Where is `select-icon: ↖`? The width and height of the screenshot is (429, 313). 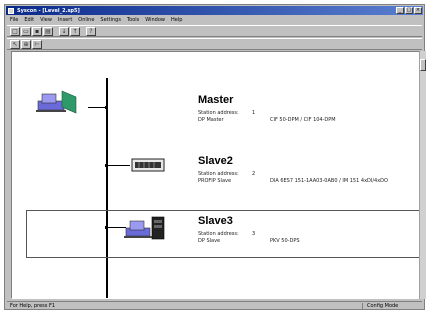 select-icon: ↖ is located at coordinates (15, 44).